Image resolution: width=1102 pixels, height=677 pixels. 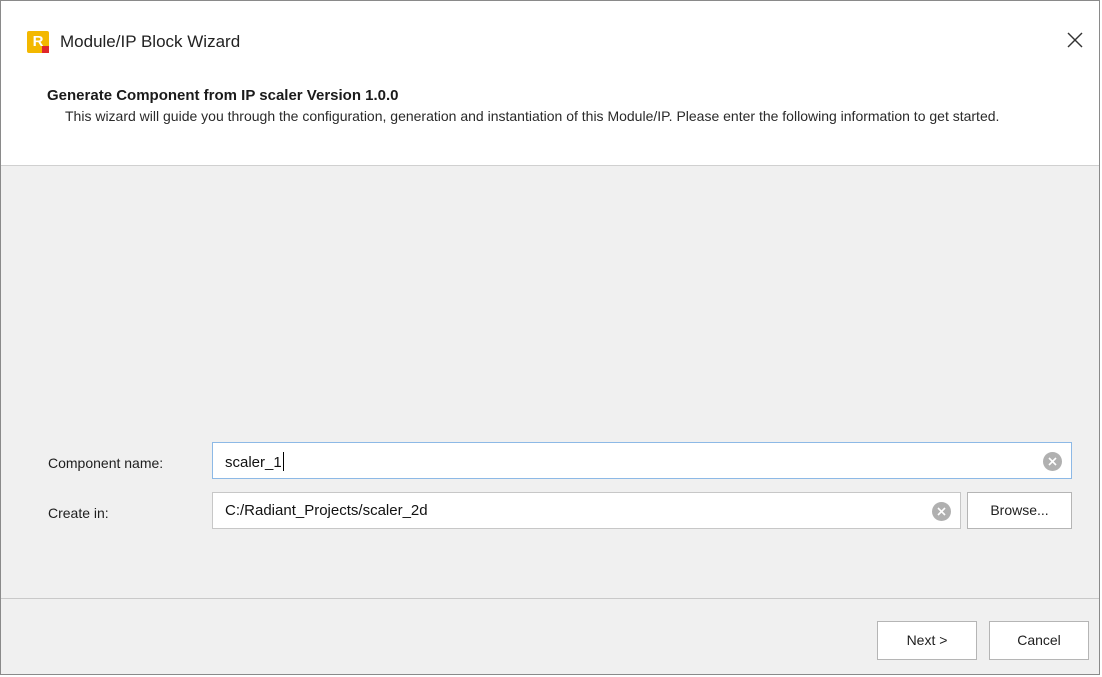 I want to click on window-title: Module/IP Block Wizard, so click(x=150, y=41).